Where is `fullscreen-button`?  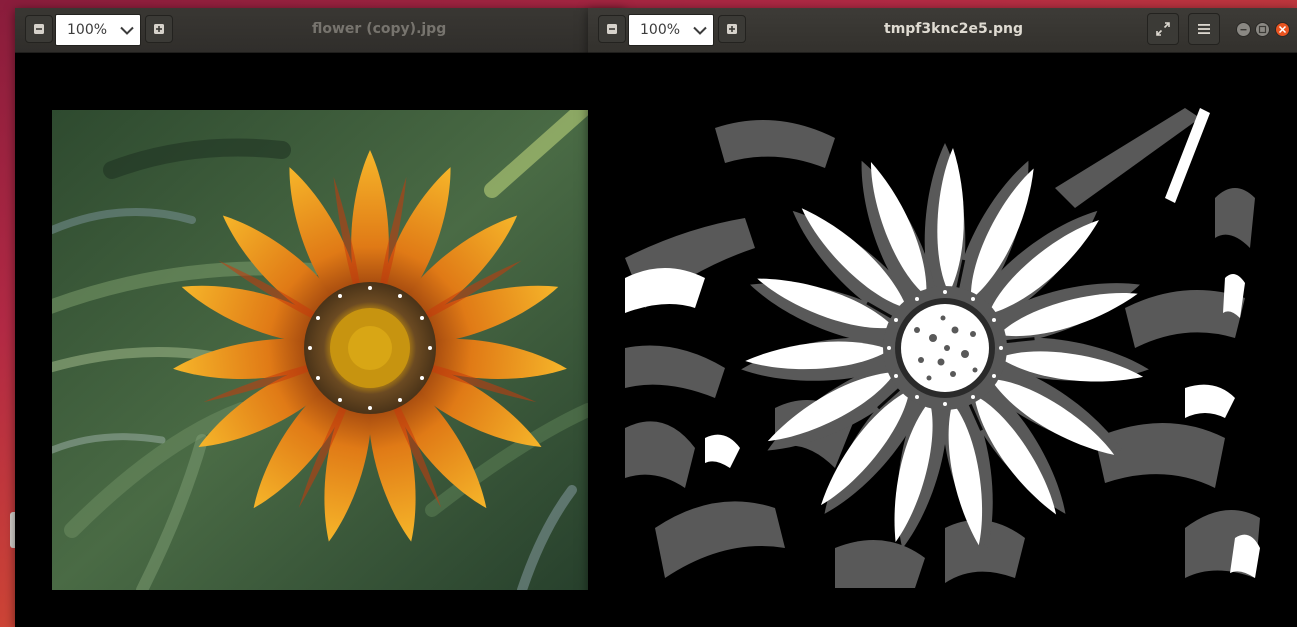
fullscreen-button is located at coordinates (1163, 29).